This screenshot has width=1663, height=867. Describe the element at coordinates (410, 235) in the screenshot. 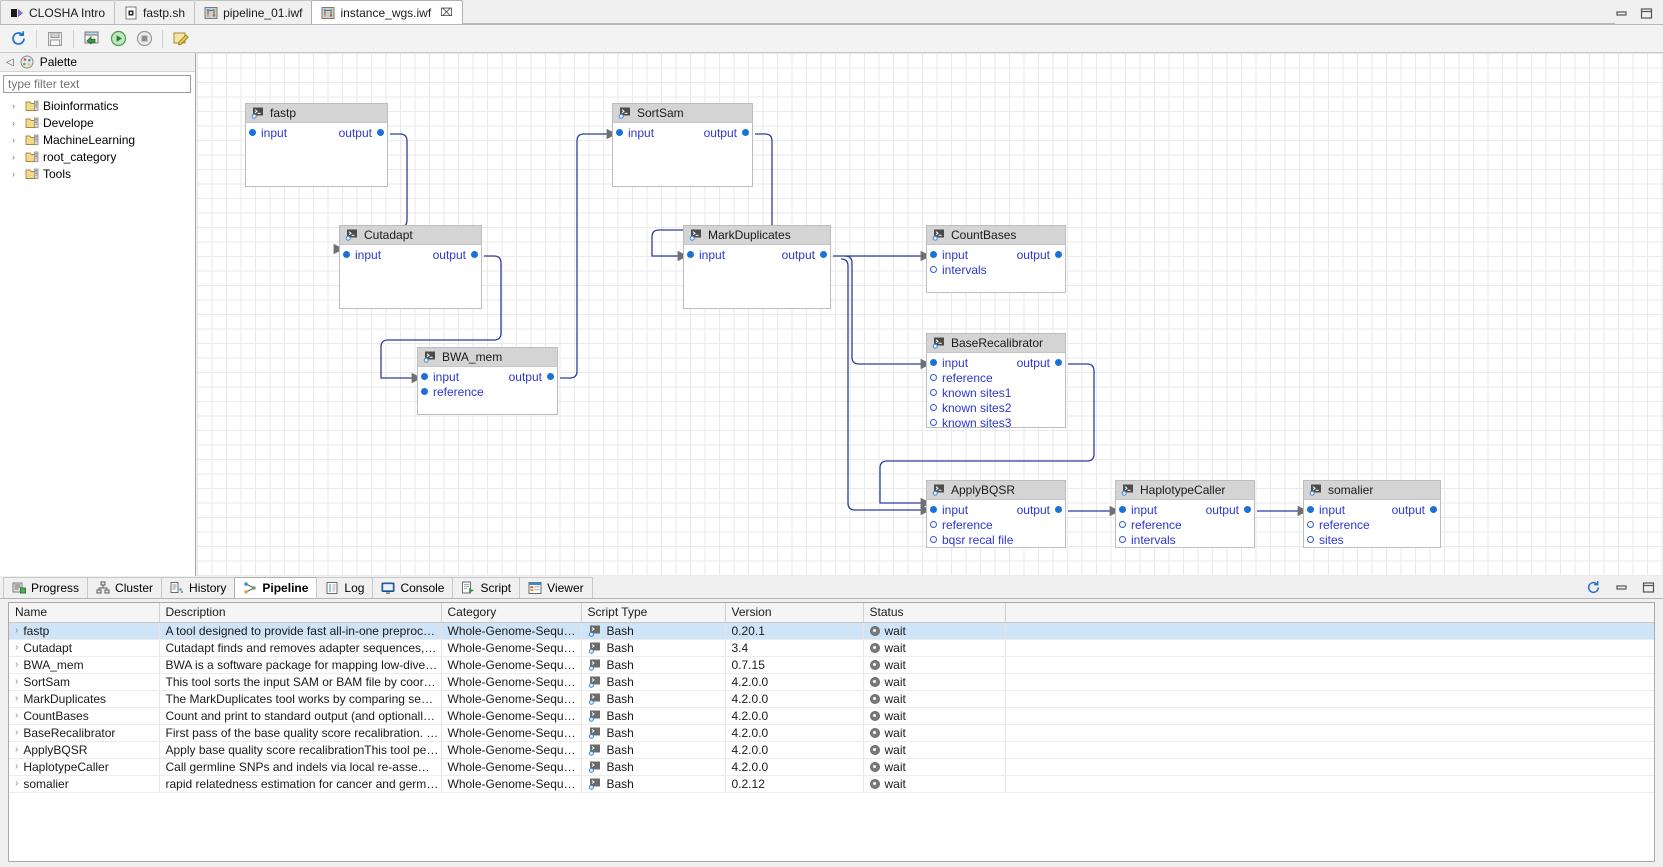

I see `node-title-bar: Cutadapt` at that location.